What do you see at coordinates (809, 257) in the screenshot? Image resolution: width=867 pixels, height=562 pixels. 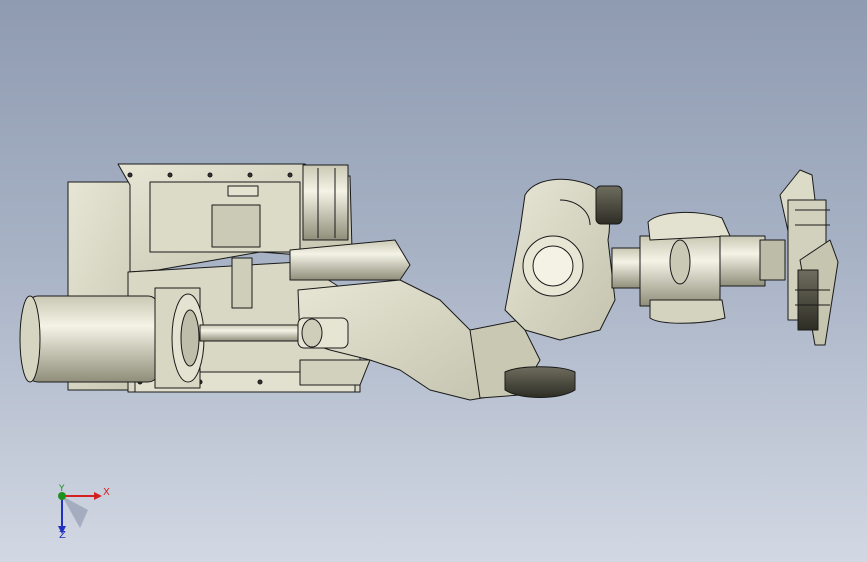 I see `end-effector` at bounding box center [809, 257].